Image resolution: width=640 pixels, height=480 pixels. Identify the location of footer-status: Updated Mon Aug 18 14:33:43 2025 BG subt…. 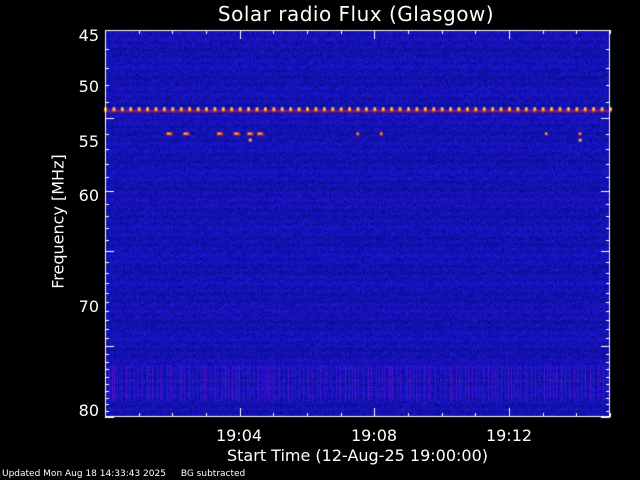
(129, 474).